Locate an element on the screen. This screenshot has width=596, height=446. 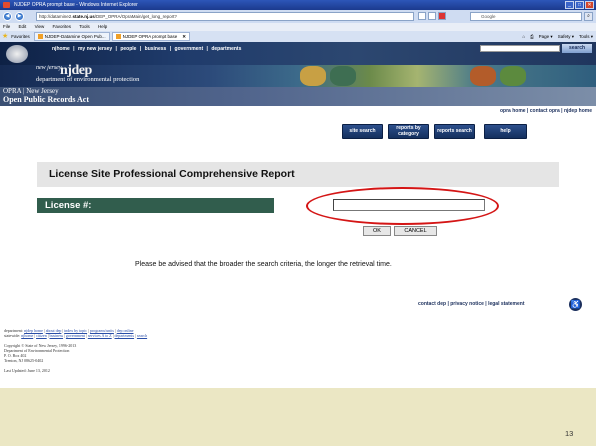
search-icon: ⌕ is located at coordinates (588, 16).